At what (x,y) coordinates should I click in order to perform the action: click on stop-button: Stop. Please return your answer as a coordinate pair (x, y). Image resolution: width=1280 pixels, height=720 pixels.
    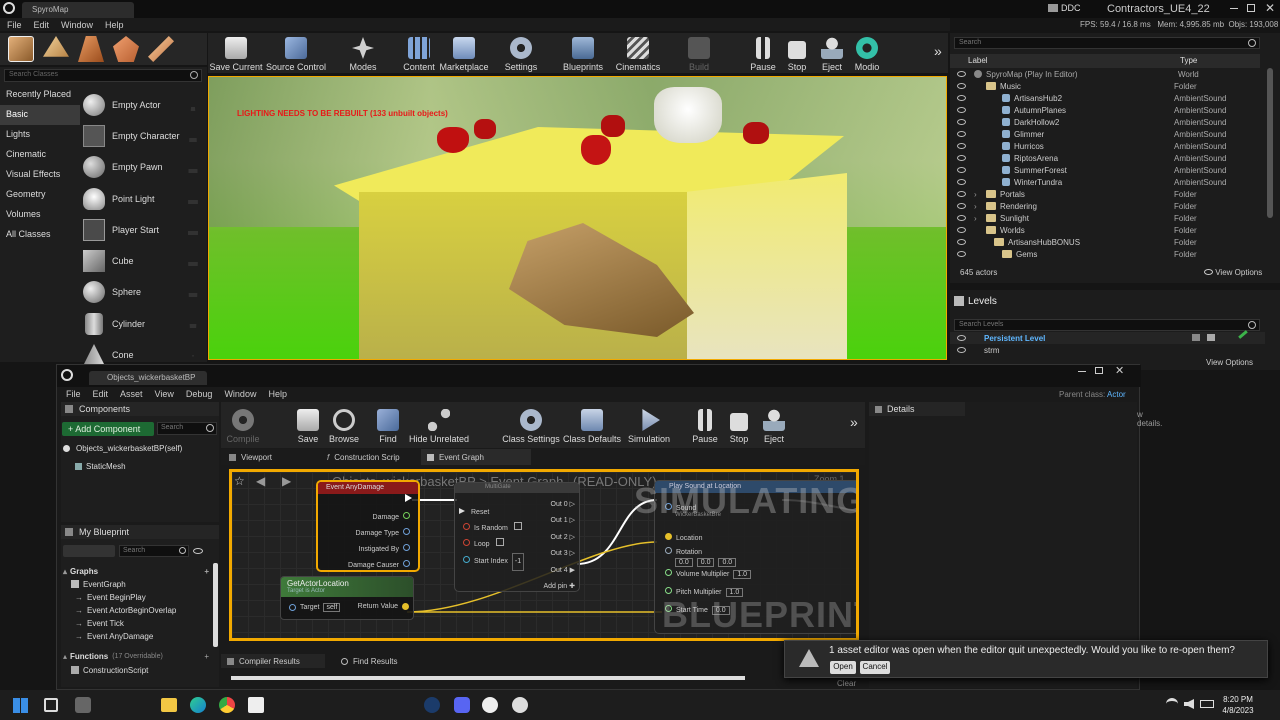
    Looking at the image, I should click on (797, 53).